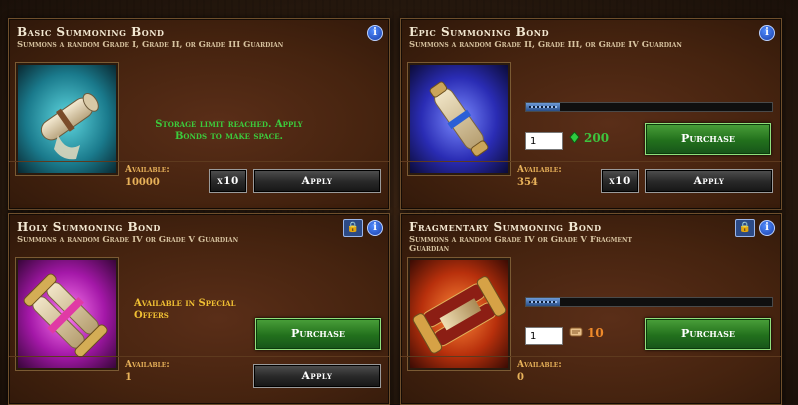 This screenshot has height=405, width=798. I want to click on available-count: 354, so click(527, 182).